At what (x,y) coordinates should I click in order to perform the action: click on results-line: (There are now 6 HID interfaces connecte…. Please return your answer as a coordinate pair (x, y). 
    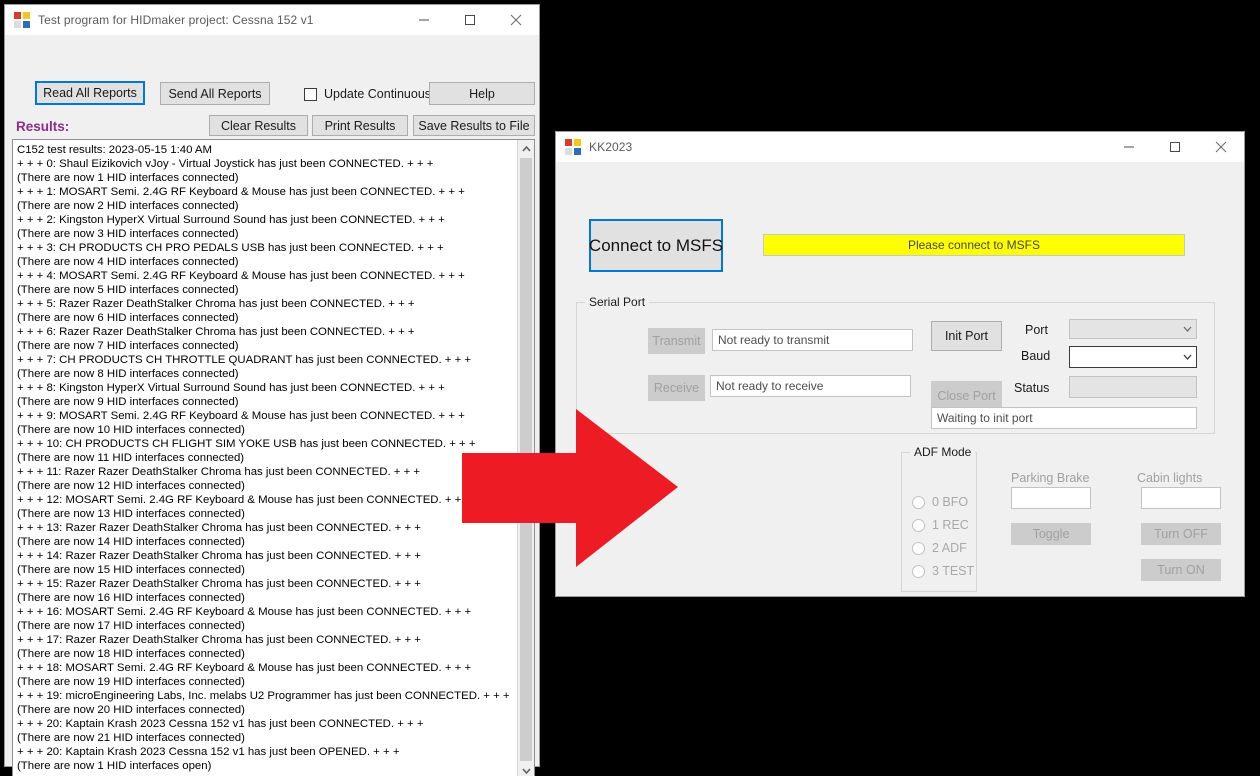
    Looking at the image, I should click on (128, 318).